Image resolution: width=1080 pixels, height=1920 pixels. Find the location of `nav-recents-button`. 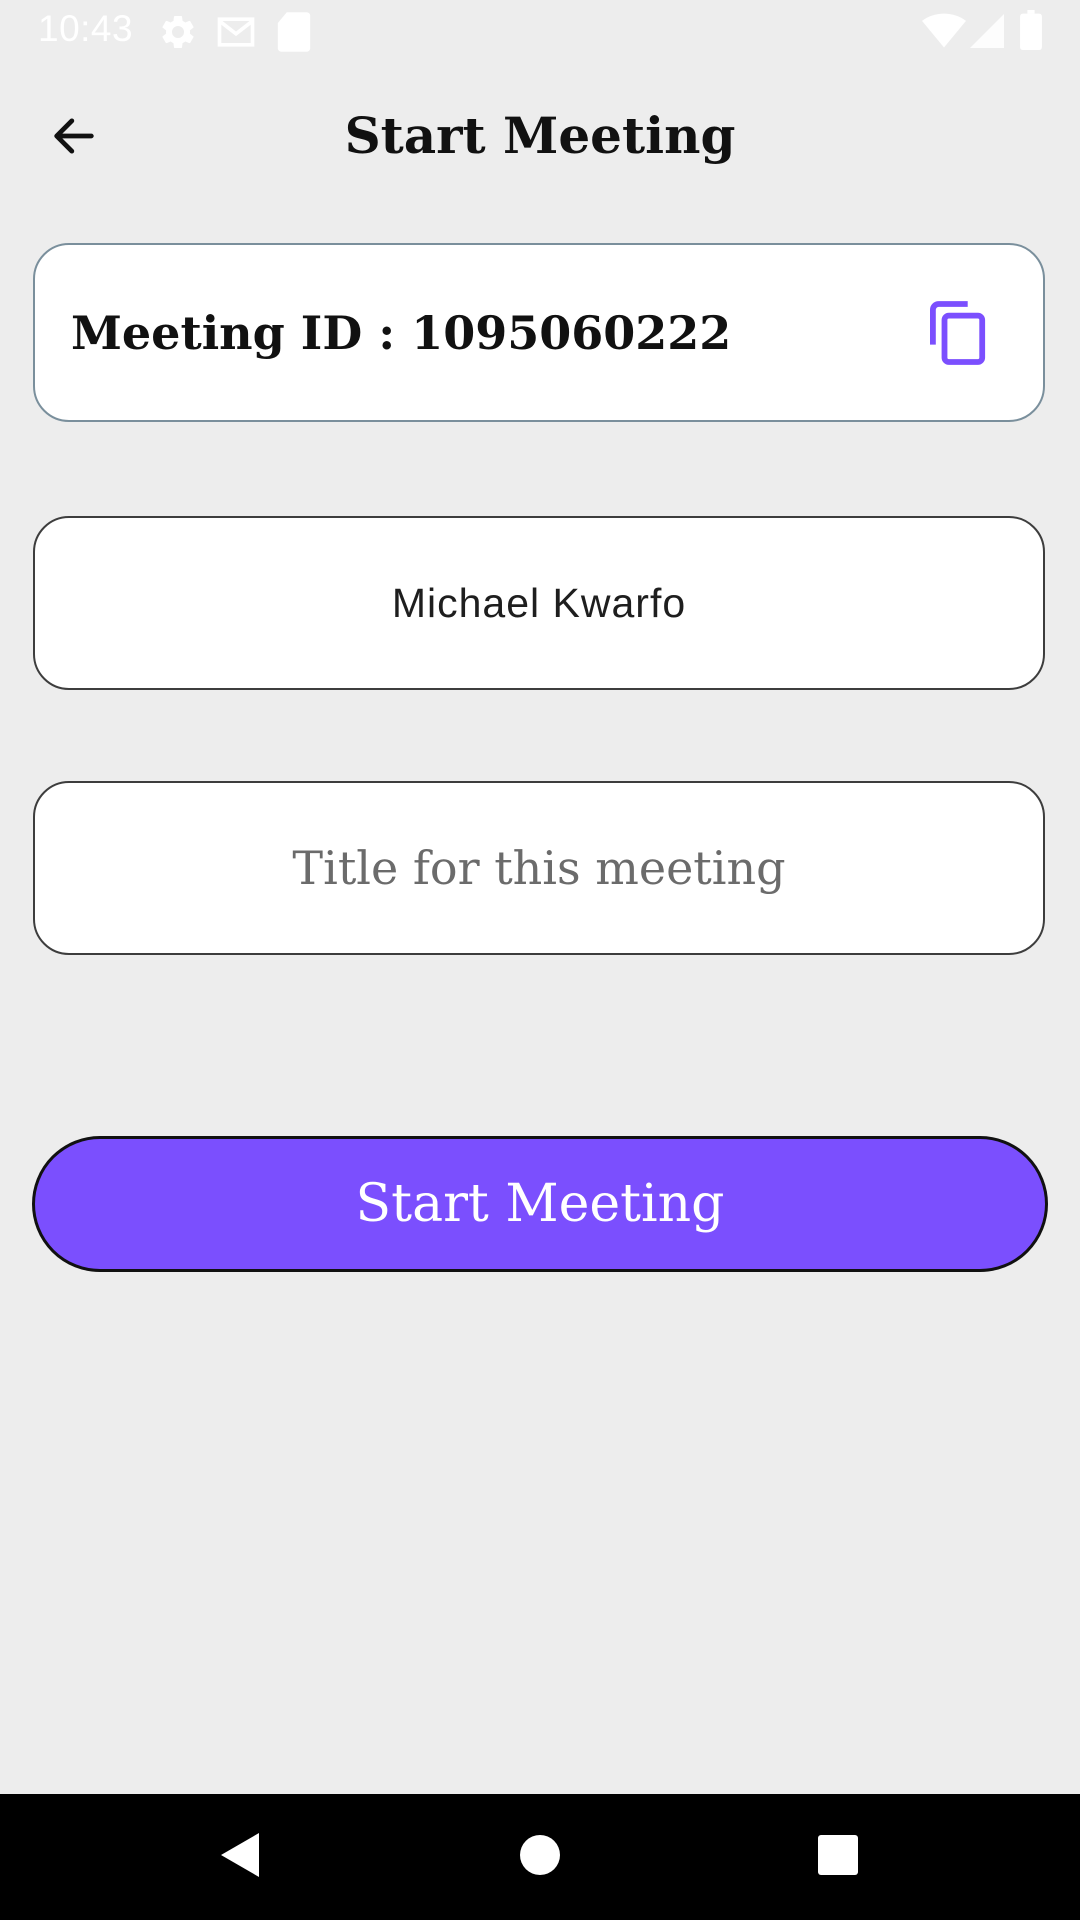

nav-recents-button is located at coordinates (838, 1857).